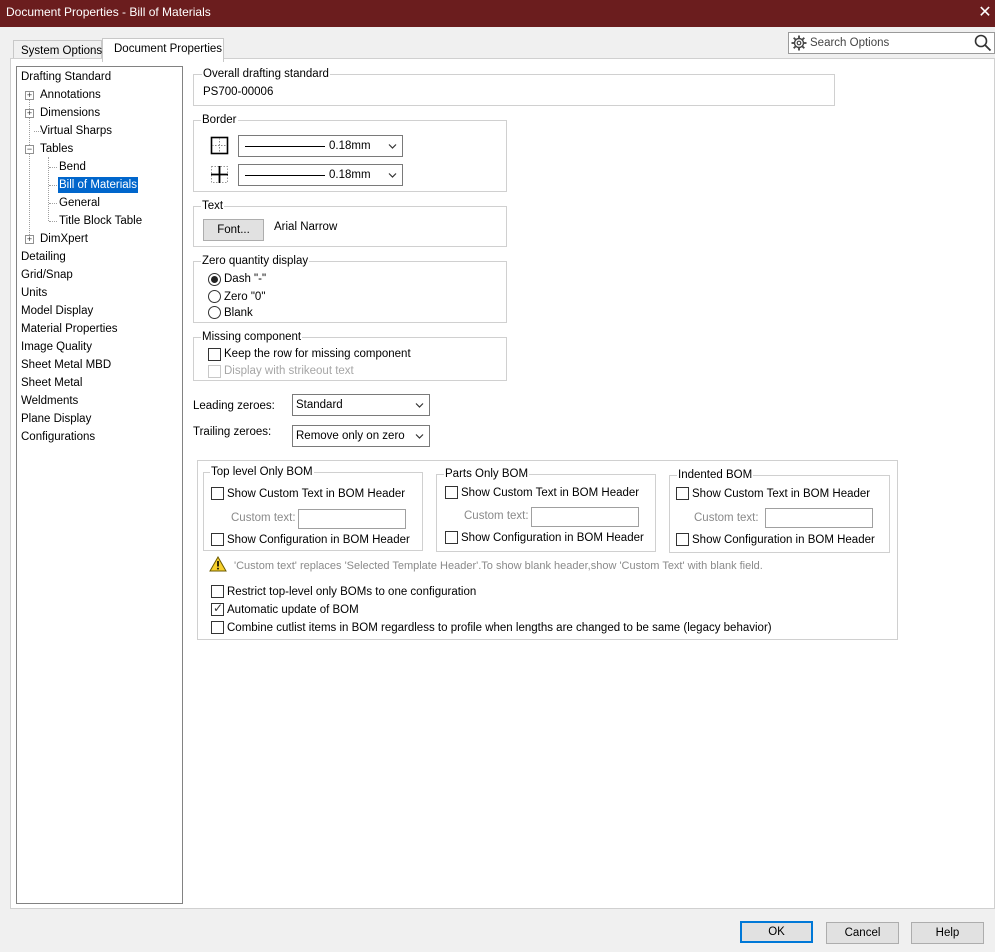 This screenshot has height=952, width=995. I want to click on search-icon, so click(983, 43).